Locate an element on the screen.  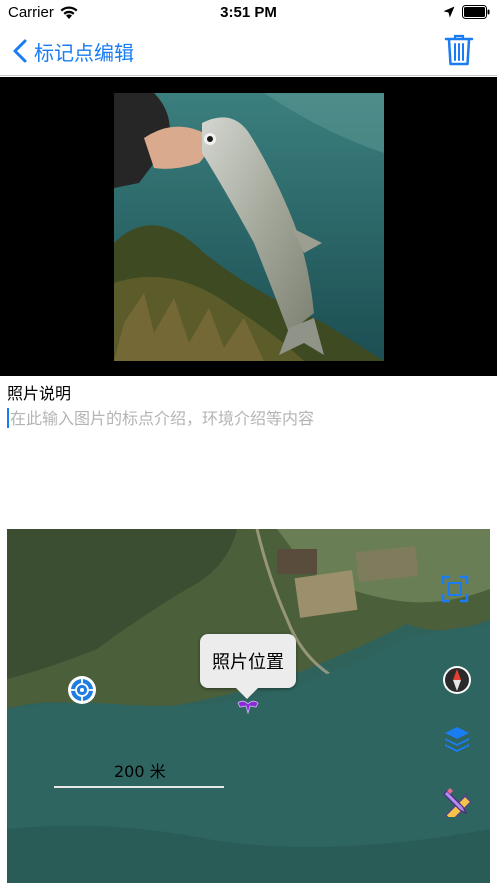
locate-icon is located at coordinates (82, 690).